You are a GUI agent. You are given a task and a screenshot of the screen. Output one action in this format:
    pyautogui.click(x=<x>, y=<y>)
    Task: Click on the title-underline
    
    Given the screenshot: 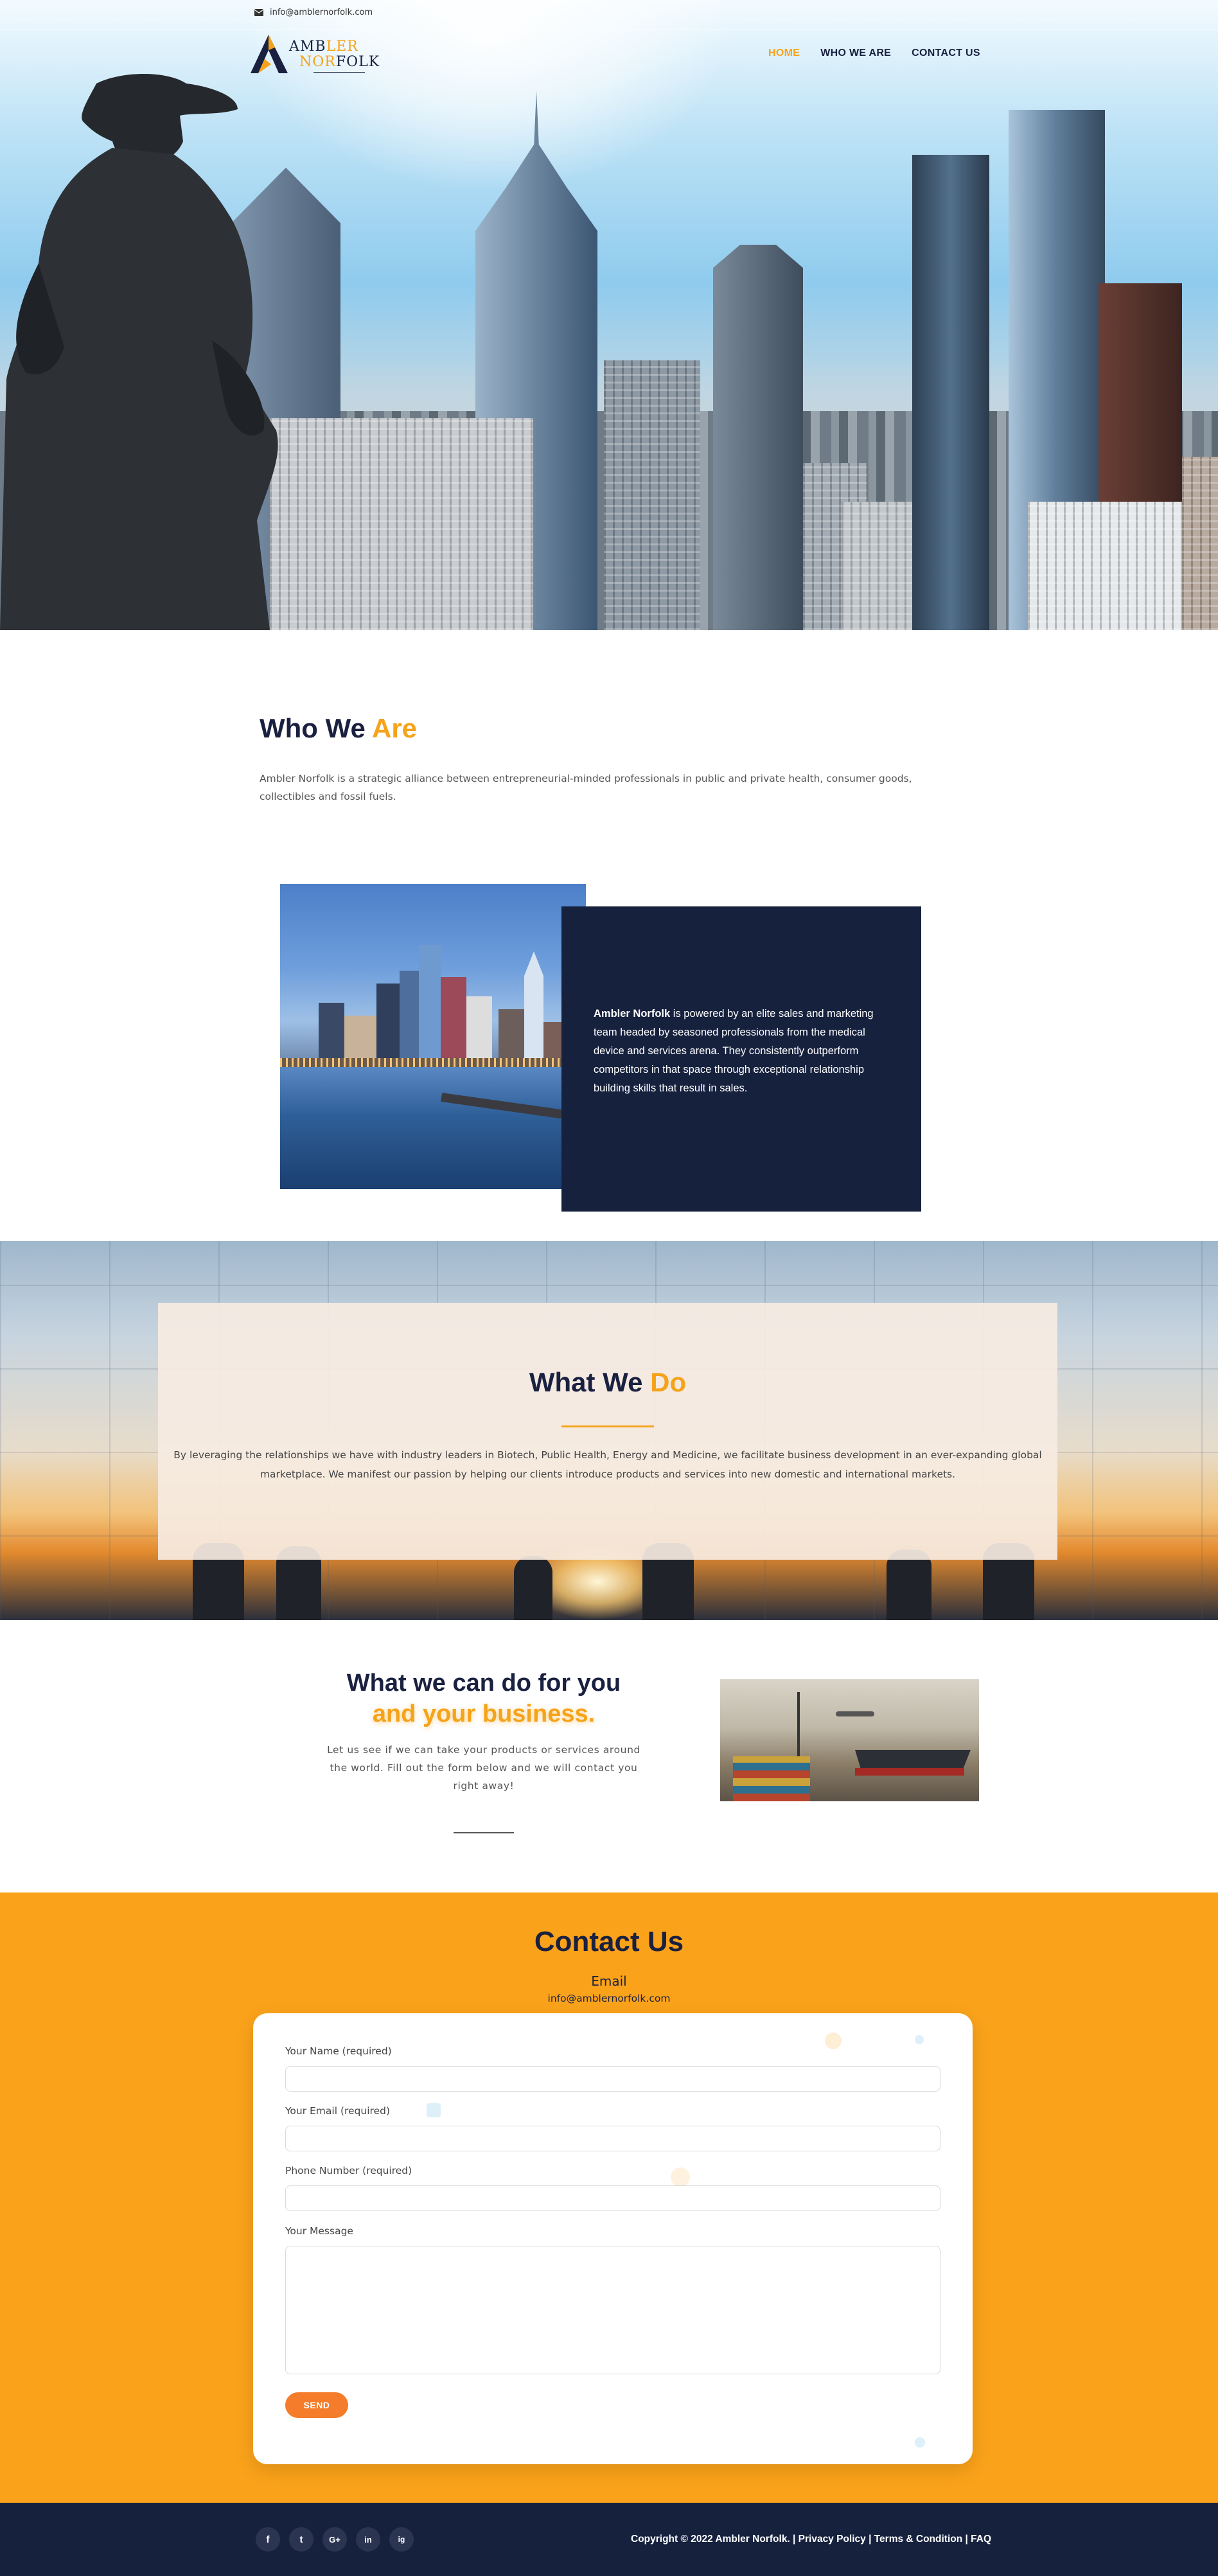 What is the action you would take?
    pyautogui.click(x=607, y=1426)
    